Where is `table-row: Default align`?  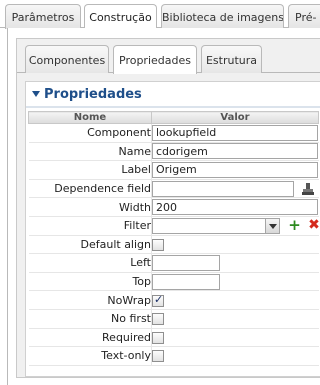 table-row: Default align is located at coordinates (173, 245).